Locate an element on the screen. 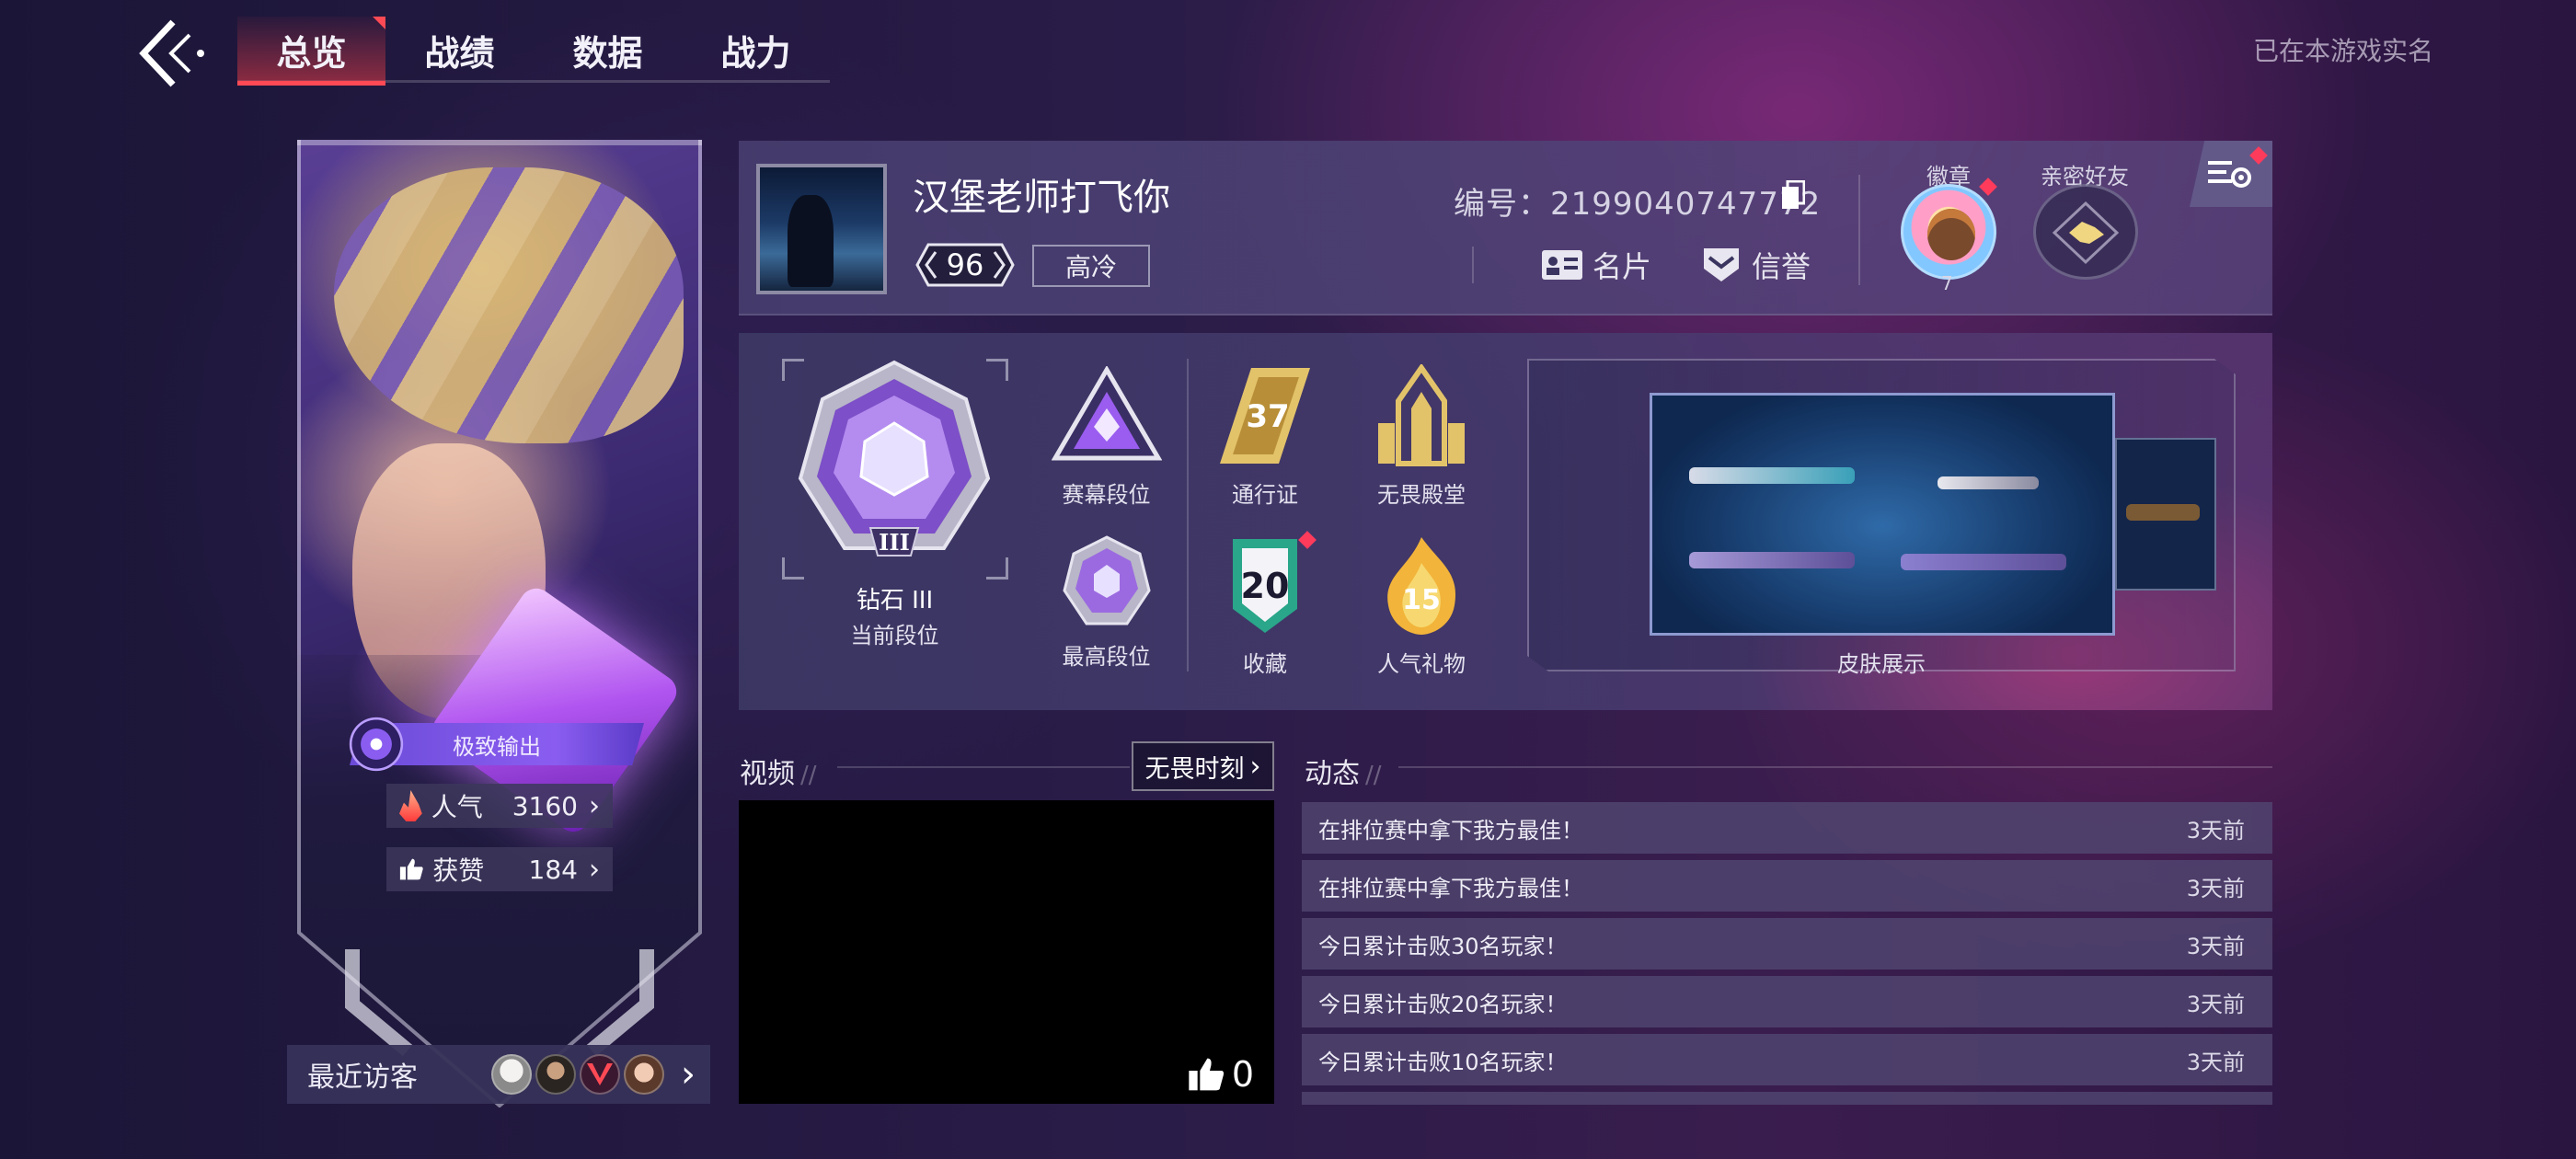 This screenshot has width=2576, height=1159. likes-label: 获赞 is located at coordinates (458, 870).